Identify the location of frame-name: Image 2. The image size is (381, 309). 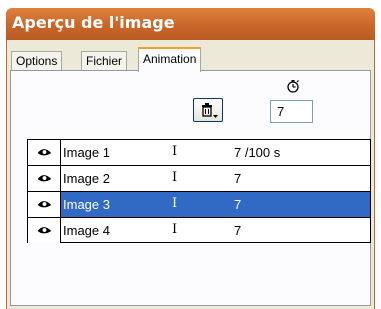
(86, 178).